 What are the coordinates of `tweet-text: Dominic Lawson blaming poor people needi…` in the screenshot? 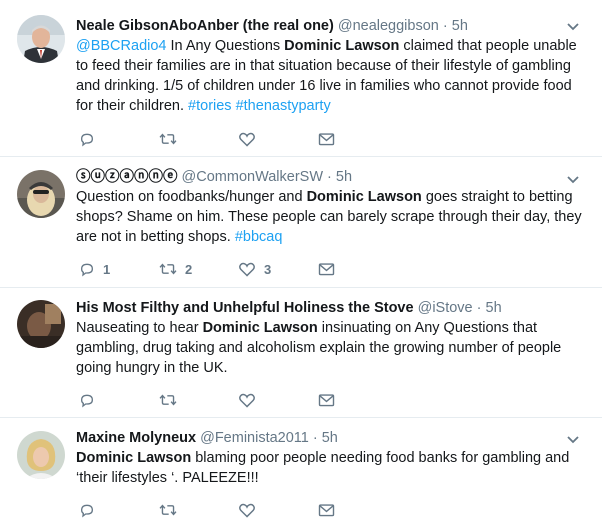 It's located at (329, 468).